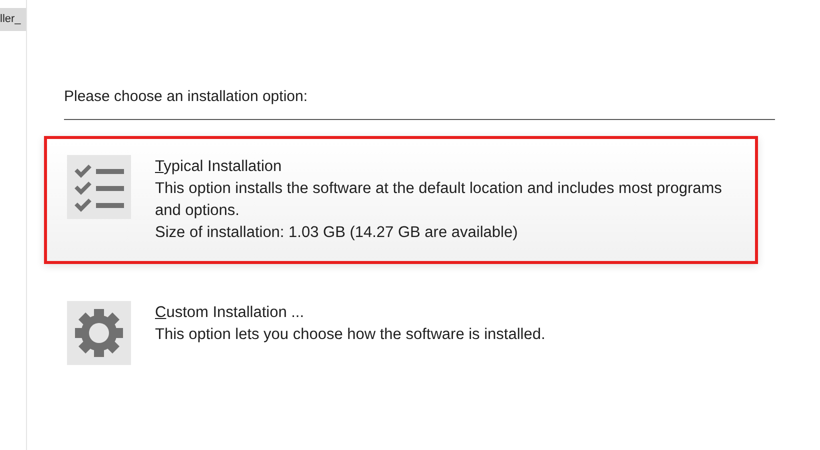  What do you see at coordinates (219, 167) in the screenshot?
I see `option-title: Typical Installation` at bounding box center [219, 167].